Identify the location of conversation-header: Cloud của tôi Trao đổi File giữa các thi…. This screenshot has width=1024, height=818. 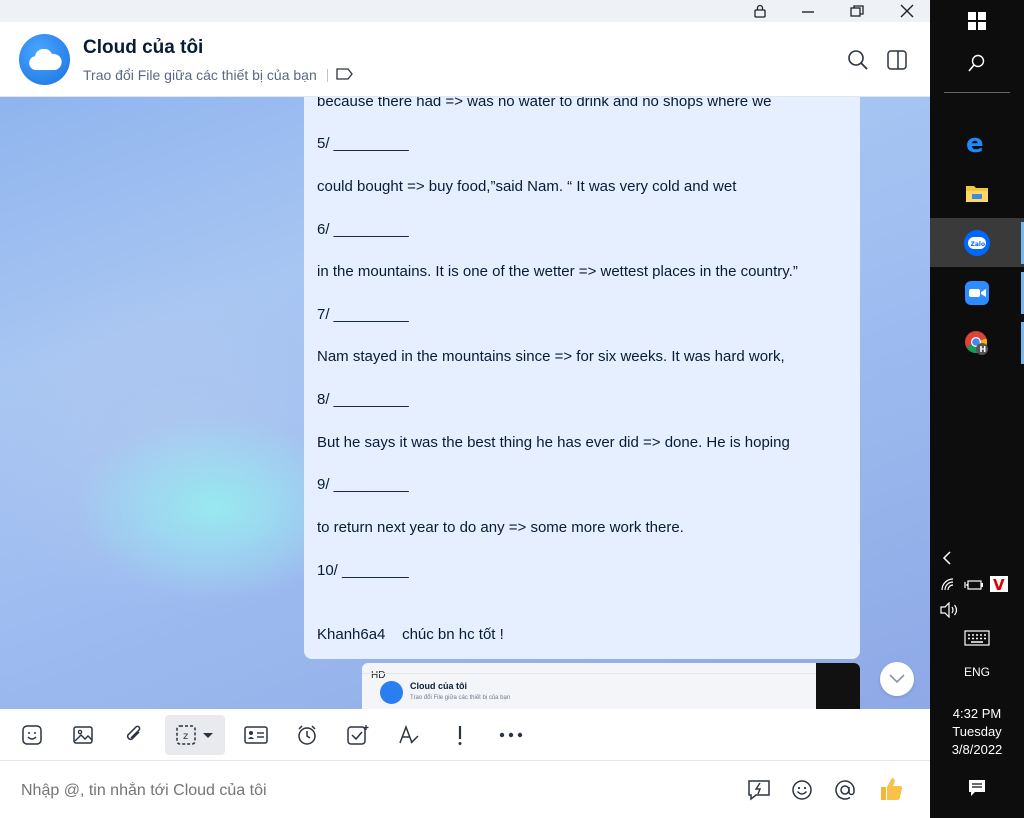
(465, 59).